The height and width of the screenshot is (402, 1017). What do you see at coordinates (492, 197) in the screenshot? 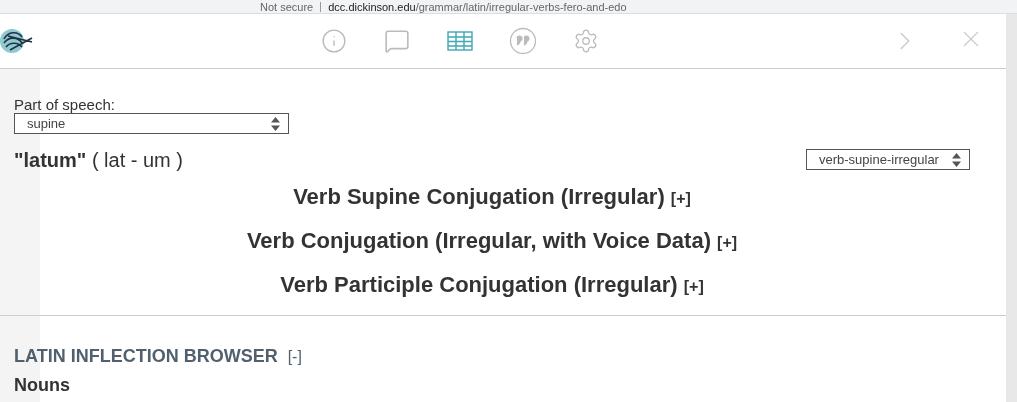
I see `table-heading: Verb Supine Conjugation (Irregular) [+]` at bounding box center [492, 197].